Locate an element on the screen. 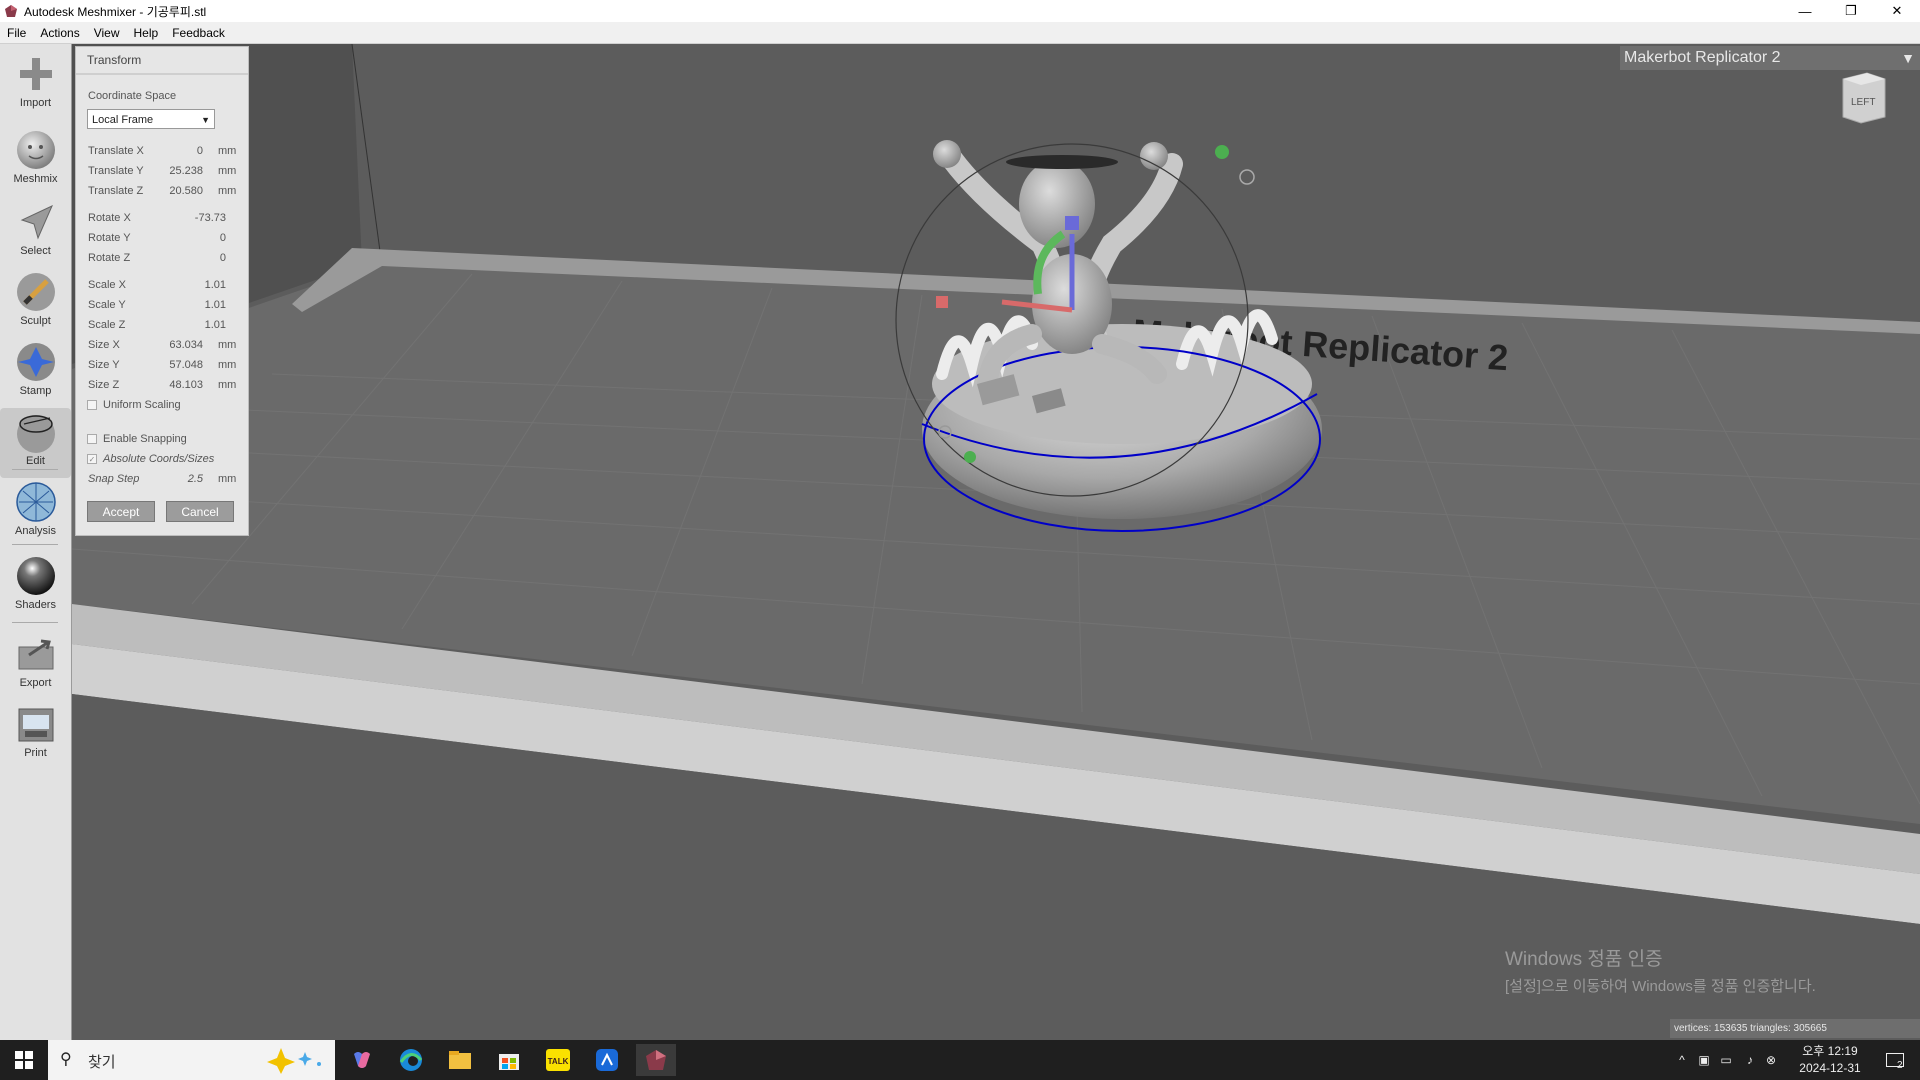 The image size is (1920, 1080). rotate-z-field: 0 is located at coordinates (196, 258).